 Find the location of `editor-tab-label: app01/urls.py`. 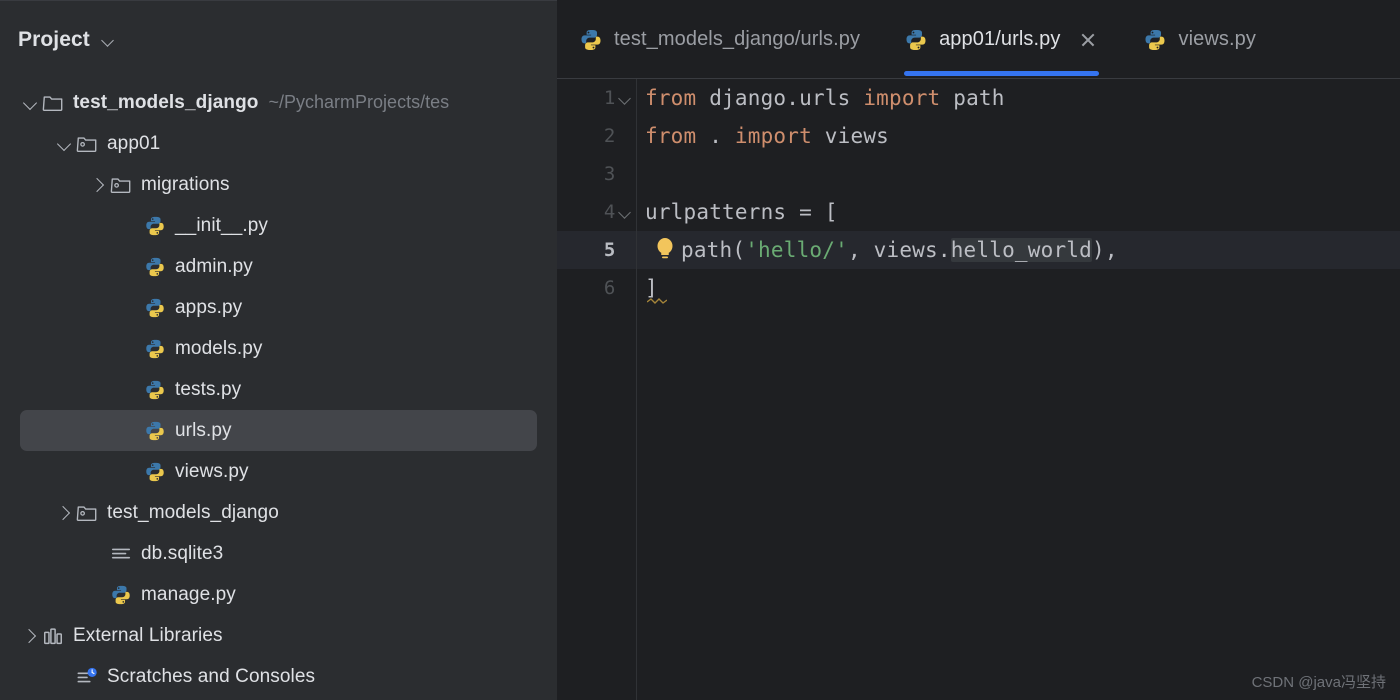

editor-tab-label: app01/urls.py is located at coordinates (1000, 39).